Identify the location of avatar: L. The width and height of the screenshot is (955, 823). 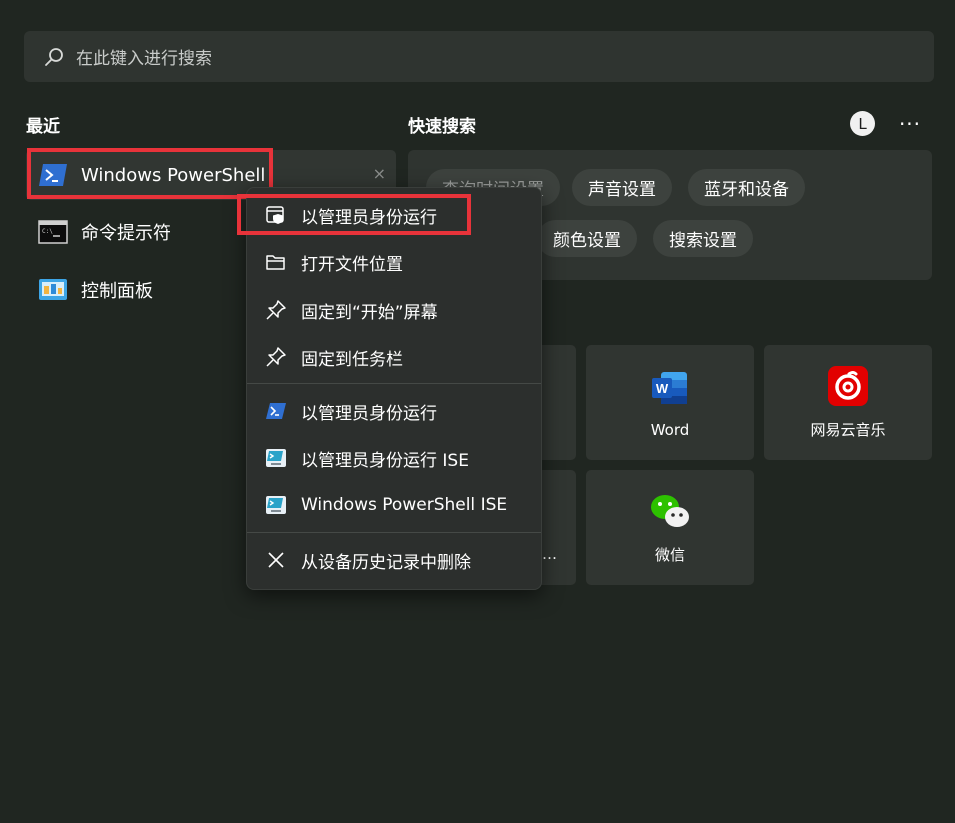
(862, 123).